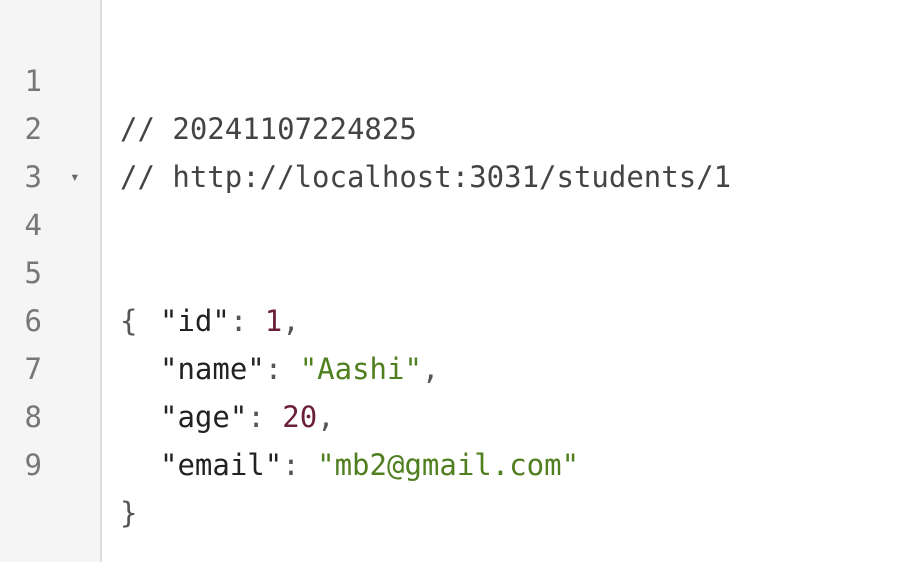 The height and width of the screenshot is (562, 898). What do you see at coordinates (33, 465) in the screenshot?
I see `line-number: 9` at bounding box center [33, 465].